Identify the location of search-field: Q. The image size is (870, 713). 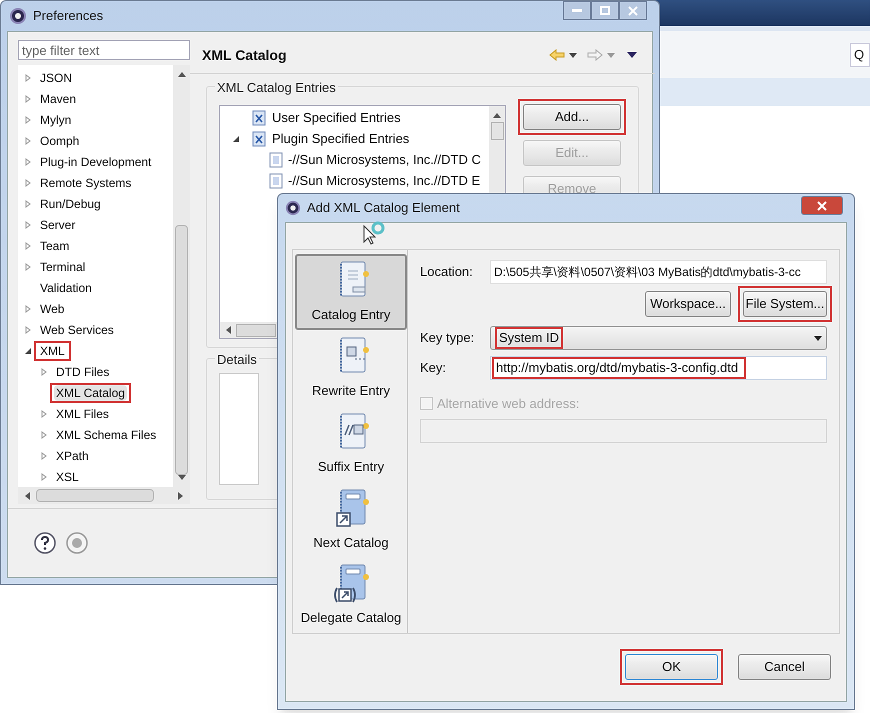
(860, 54).